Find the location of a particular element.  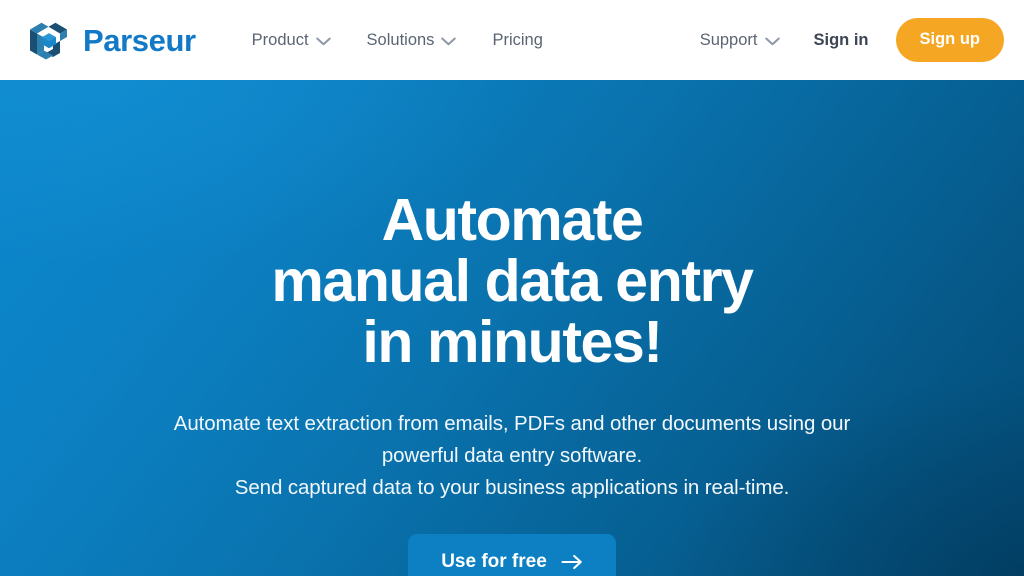

nav-item-product-label: Product is located at coordinates (280, 39).